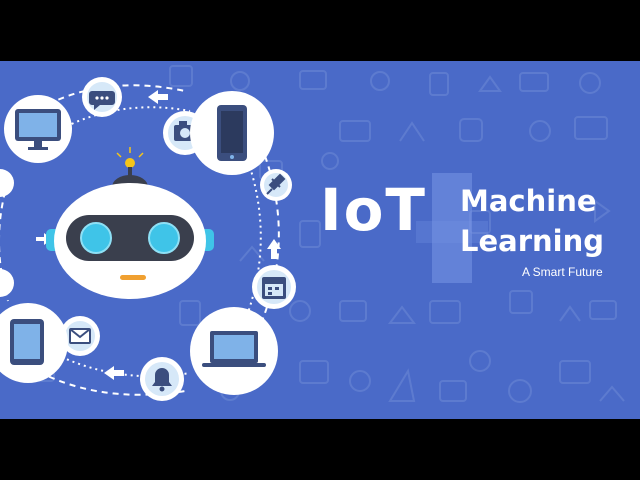  I want to click on arrow-up-icon, so click(274, 249).